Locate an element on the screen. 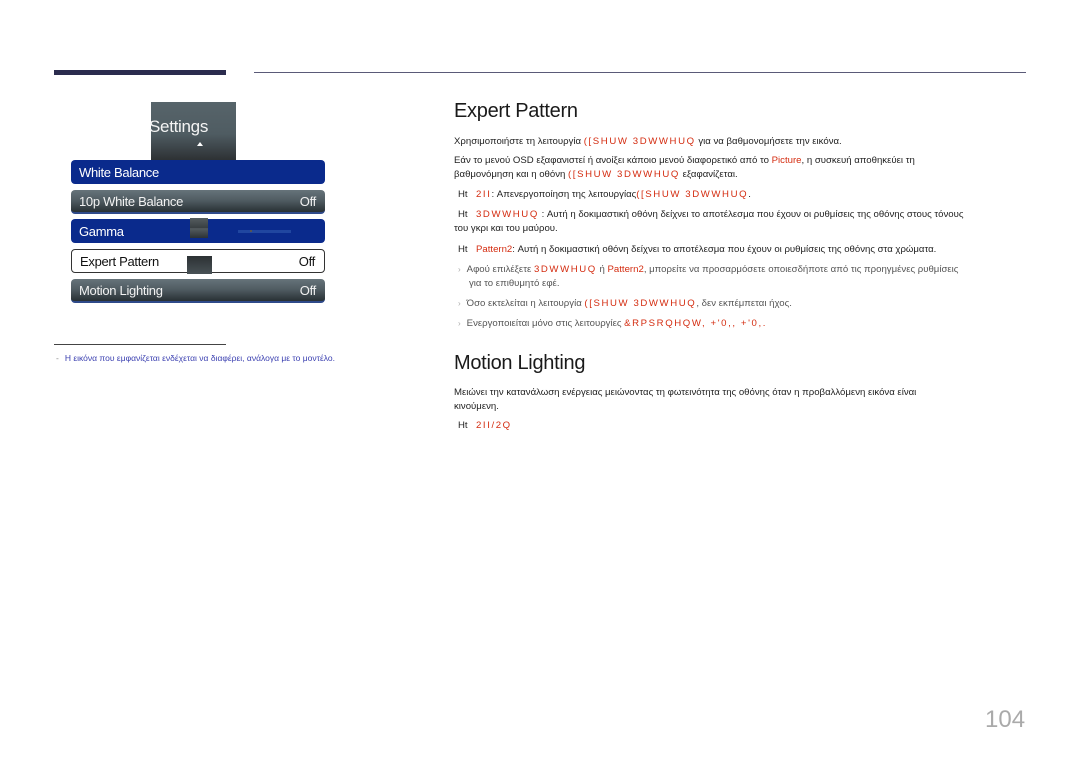 The image size is (1080, 763). motion-lighting-option: Ht 2II/2Q is located at coordinates (483, 426).